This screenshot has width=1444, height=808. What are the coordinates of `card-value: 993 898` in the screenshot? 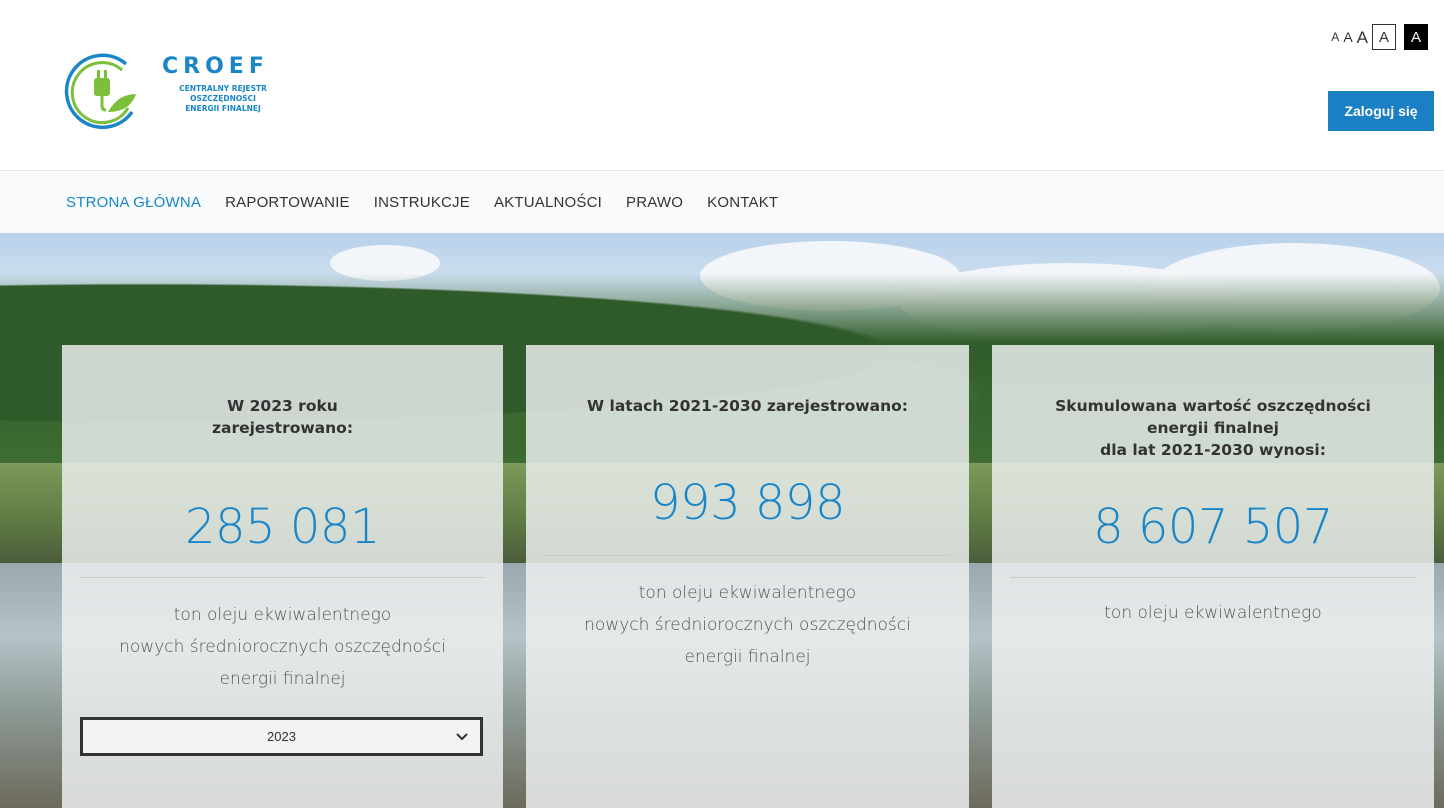 It's located at (748, 503).